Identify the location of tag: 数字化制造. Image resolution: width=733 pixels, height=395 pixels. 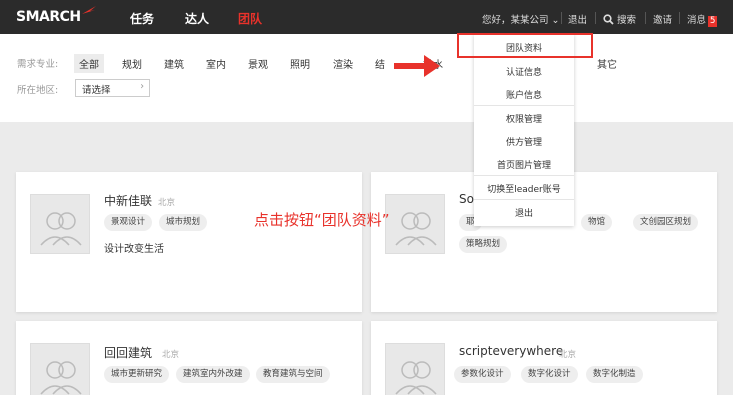
(614, 374).